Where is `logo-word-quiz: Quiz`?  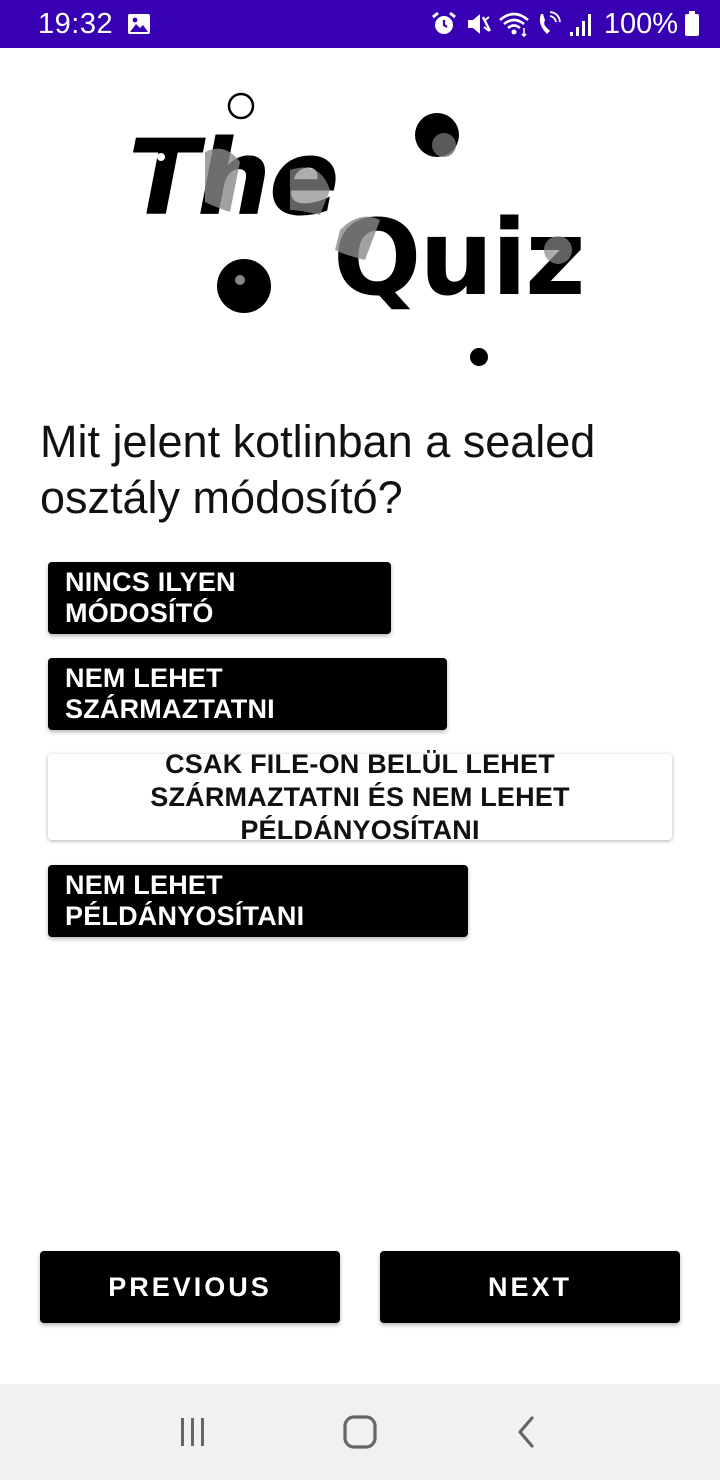 logo-word-quiz: Quiz is located at coordinates (458, 258).